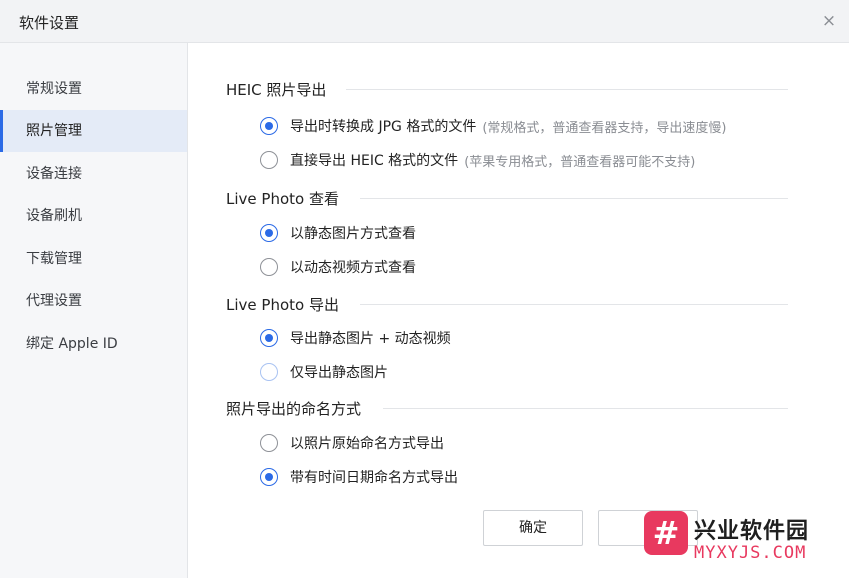 Image resolution: width=849 pixels, height=578 pixels. What do you see at coordinates (424, 21) in the screenshot?
I see `title-bar: 软件设置 ×` at bounding box center [424, 21].